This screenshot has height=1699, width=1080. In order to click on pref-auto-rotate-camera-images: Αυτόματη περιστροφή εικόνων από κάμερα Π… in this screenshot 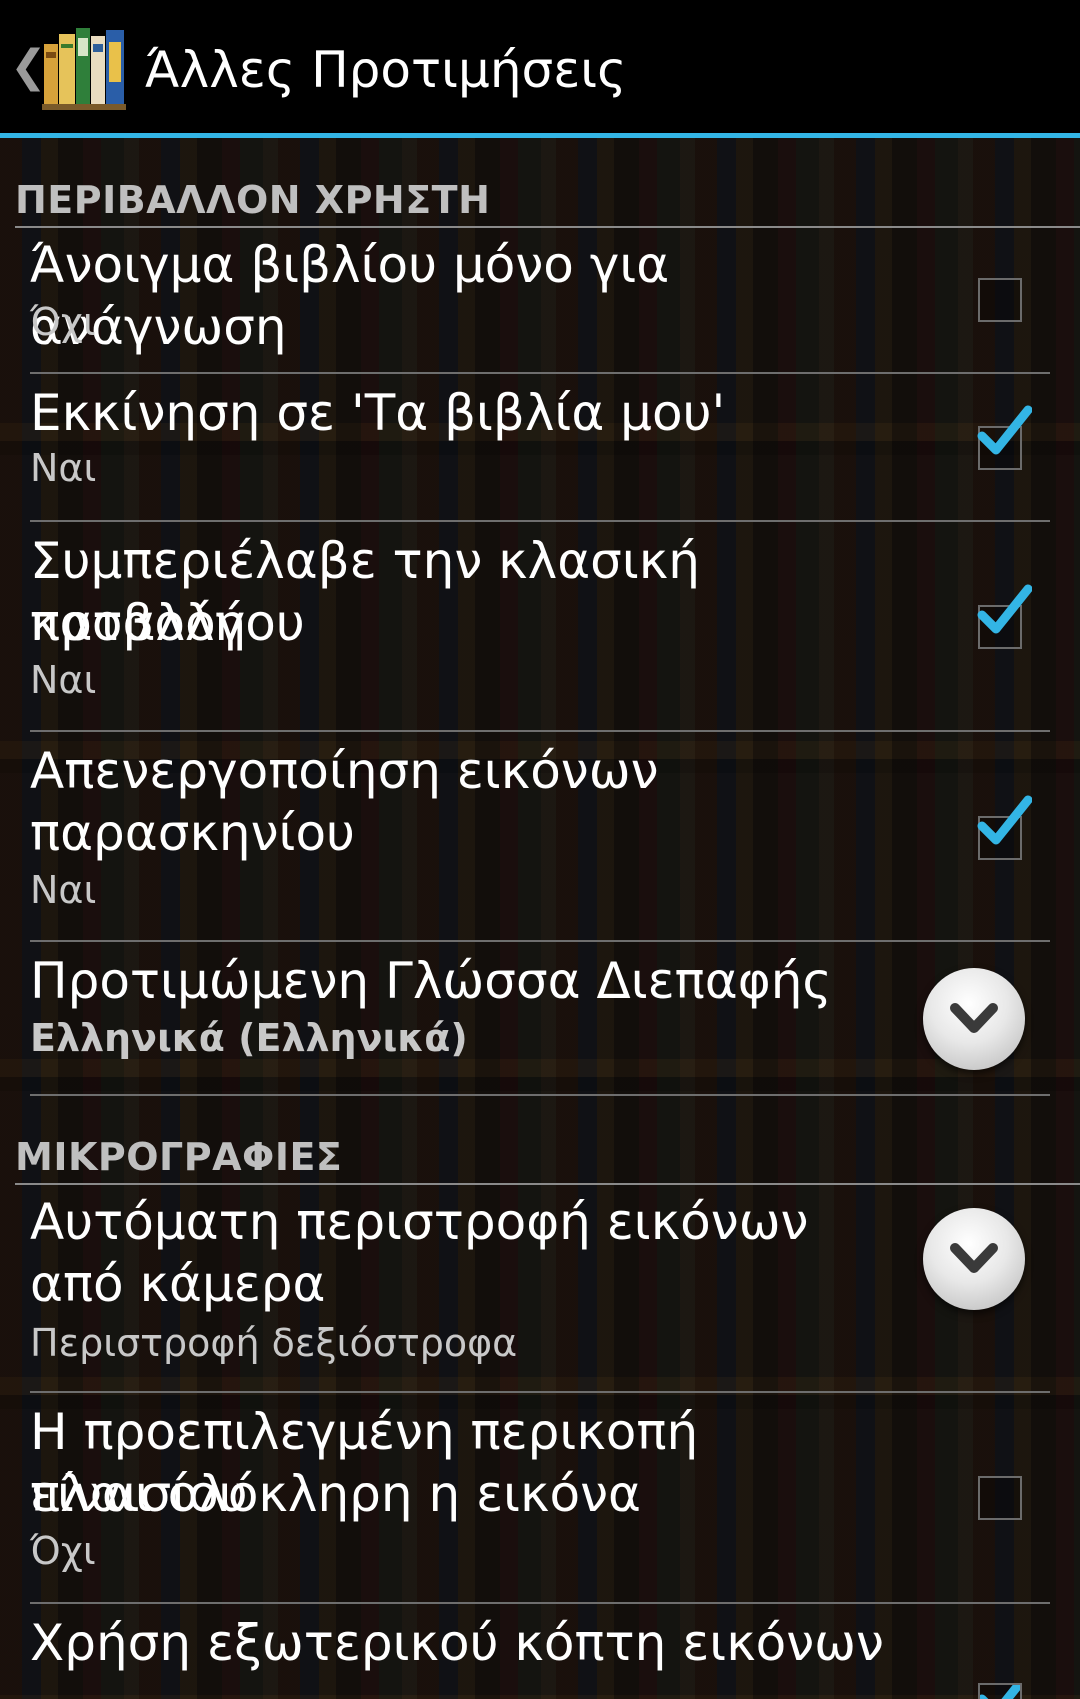, I will do `click(540, 1290)`.